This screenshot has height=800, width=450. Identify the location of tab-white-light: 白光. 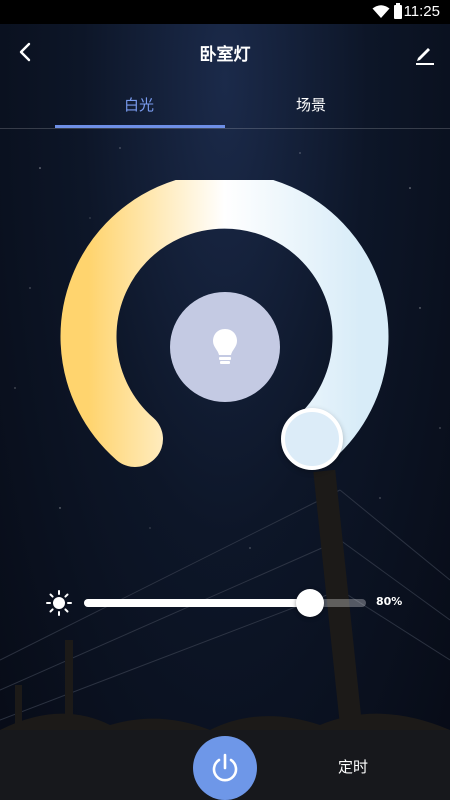
(139, 104).